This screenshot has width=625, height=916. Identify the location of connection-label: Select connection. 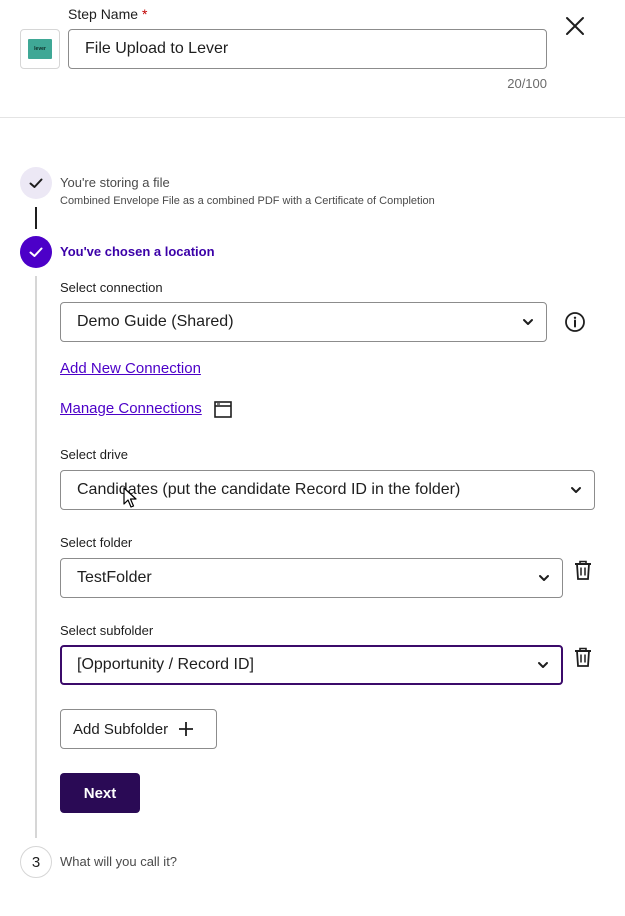
(111, 287).